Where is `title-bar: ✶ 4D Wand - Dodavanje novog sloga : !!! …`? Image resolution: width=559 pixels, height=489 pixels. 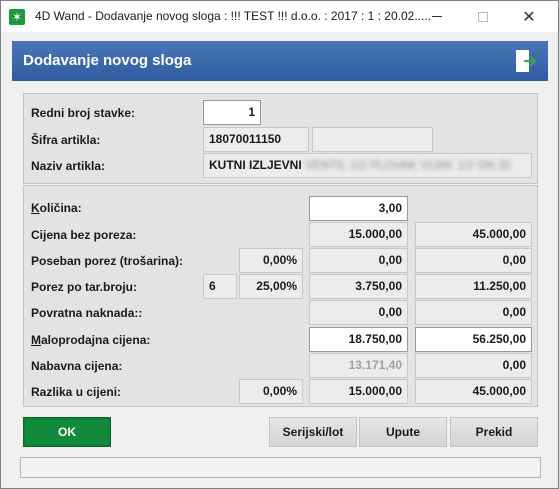 title-bar: ✶ 4D Wand - Dodavanje novog sloga : !!! … is located at coordinates (279, 16).